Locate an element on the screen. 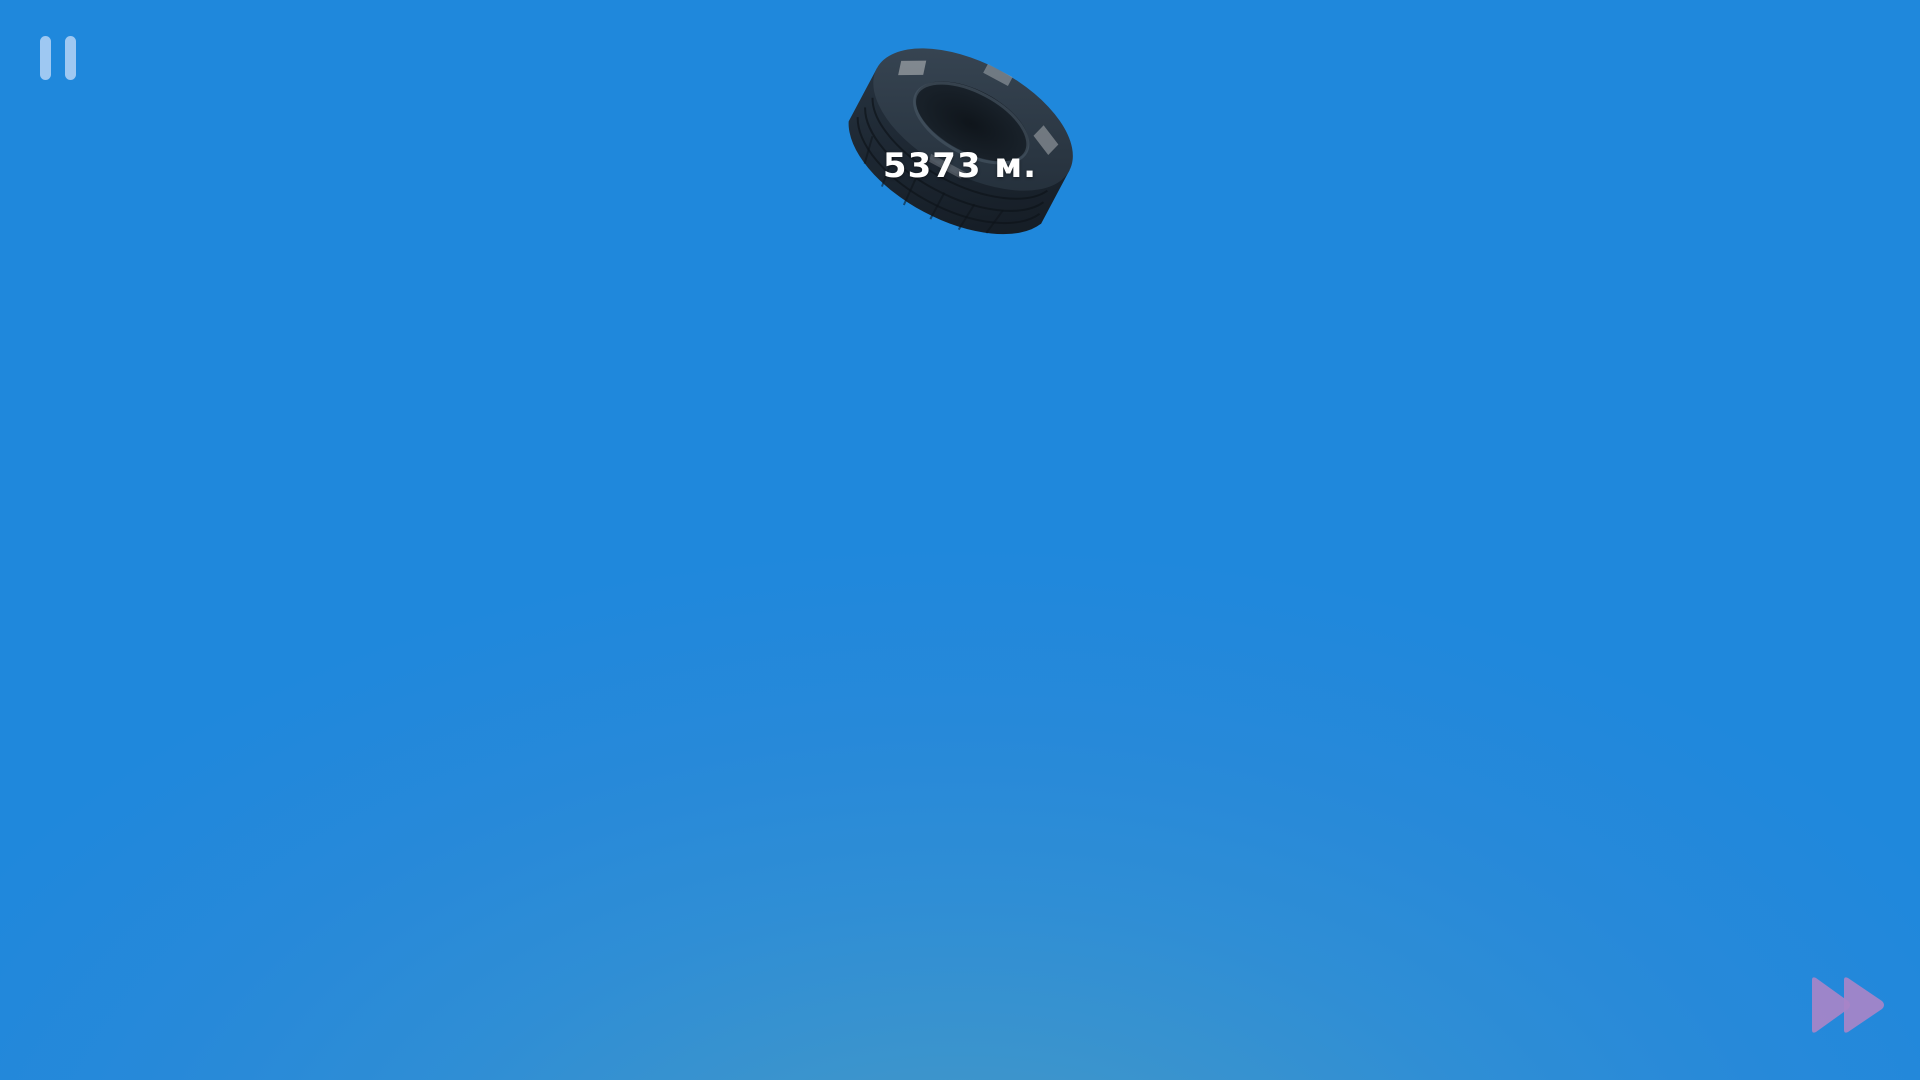 This screenshot has width=1920, height=1080. pause-button is located at coordinates (58, 59).